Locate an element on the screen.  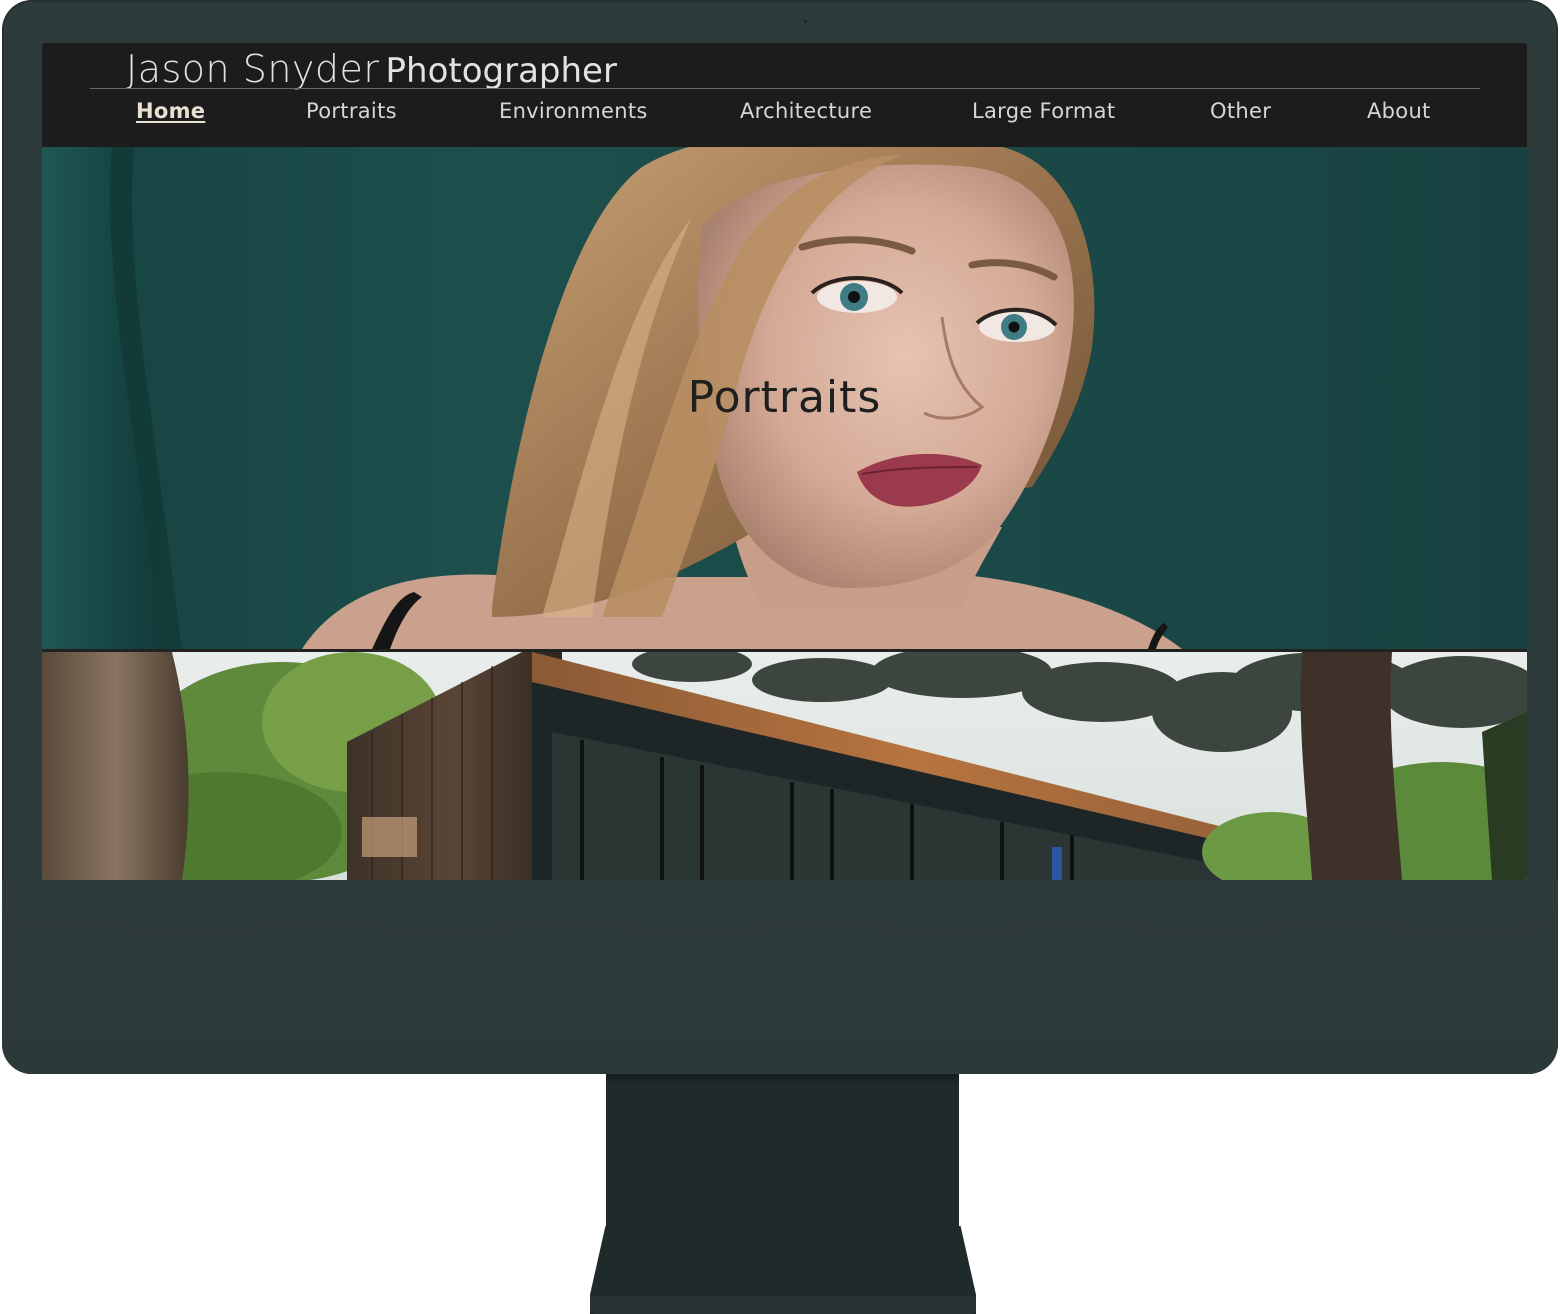
monitor-stand-foot-edge is located at coordinates (783, 1305).